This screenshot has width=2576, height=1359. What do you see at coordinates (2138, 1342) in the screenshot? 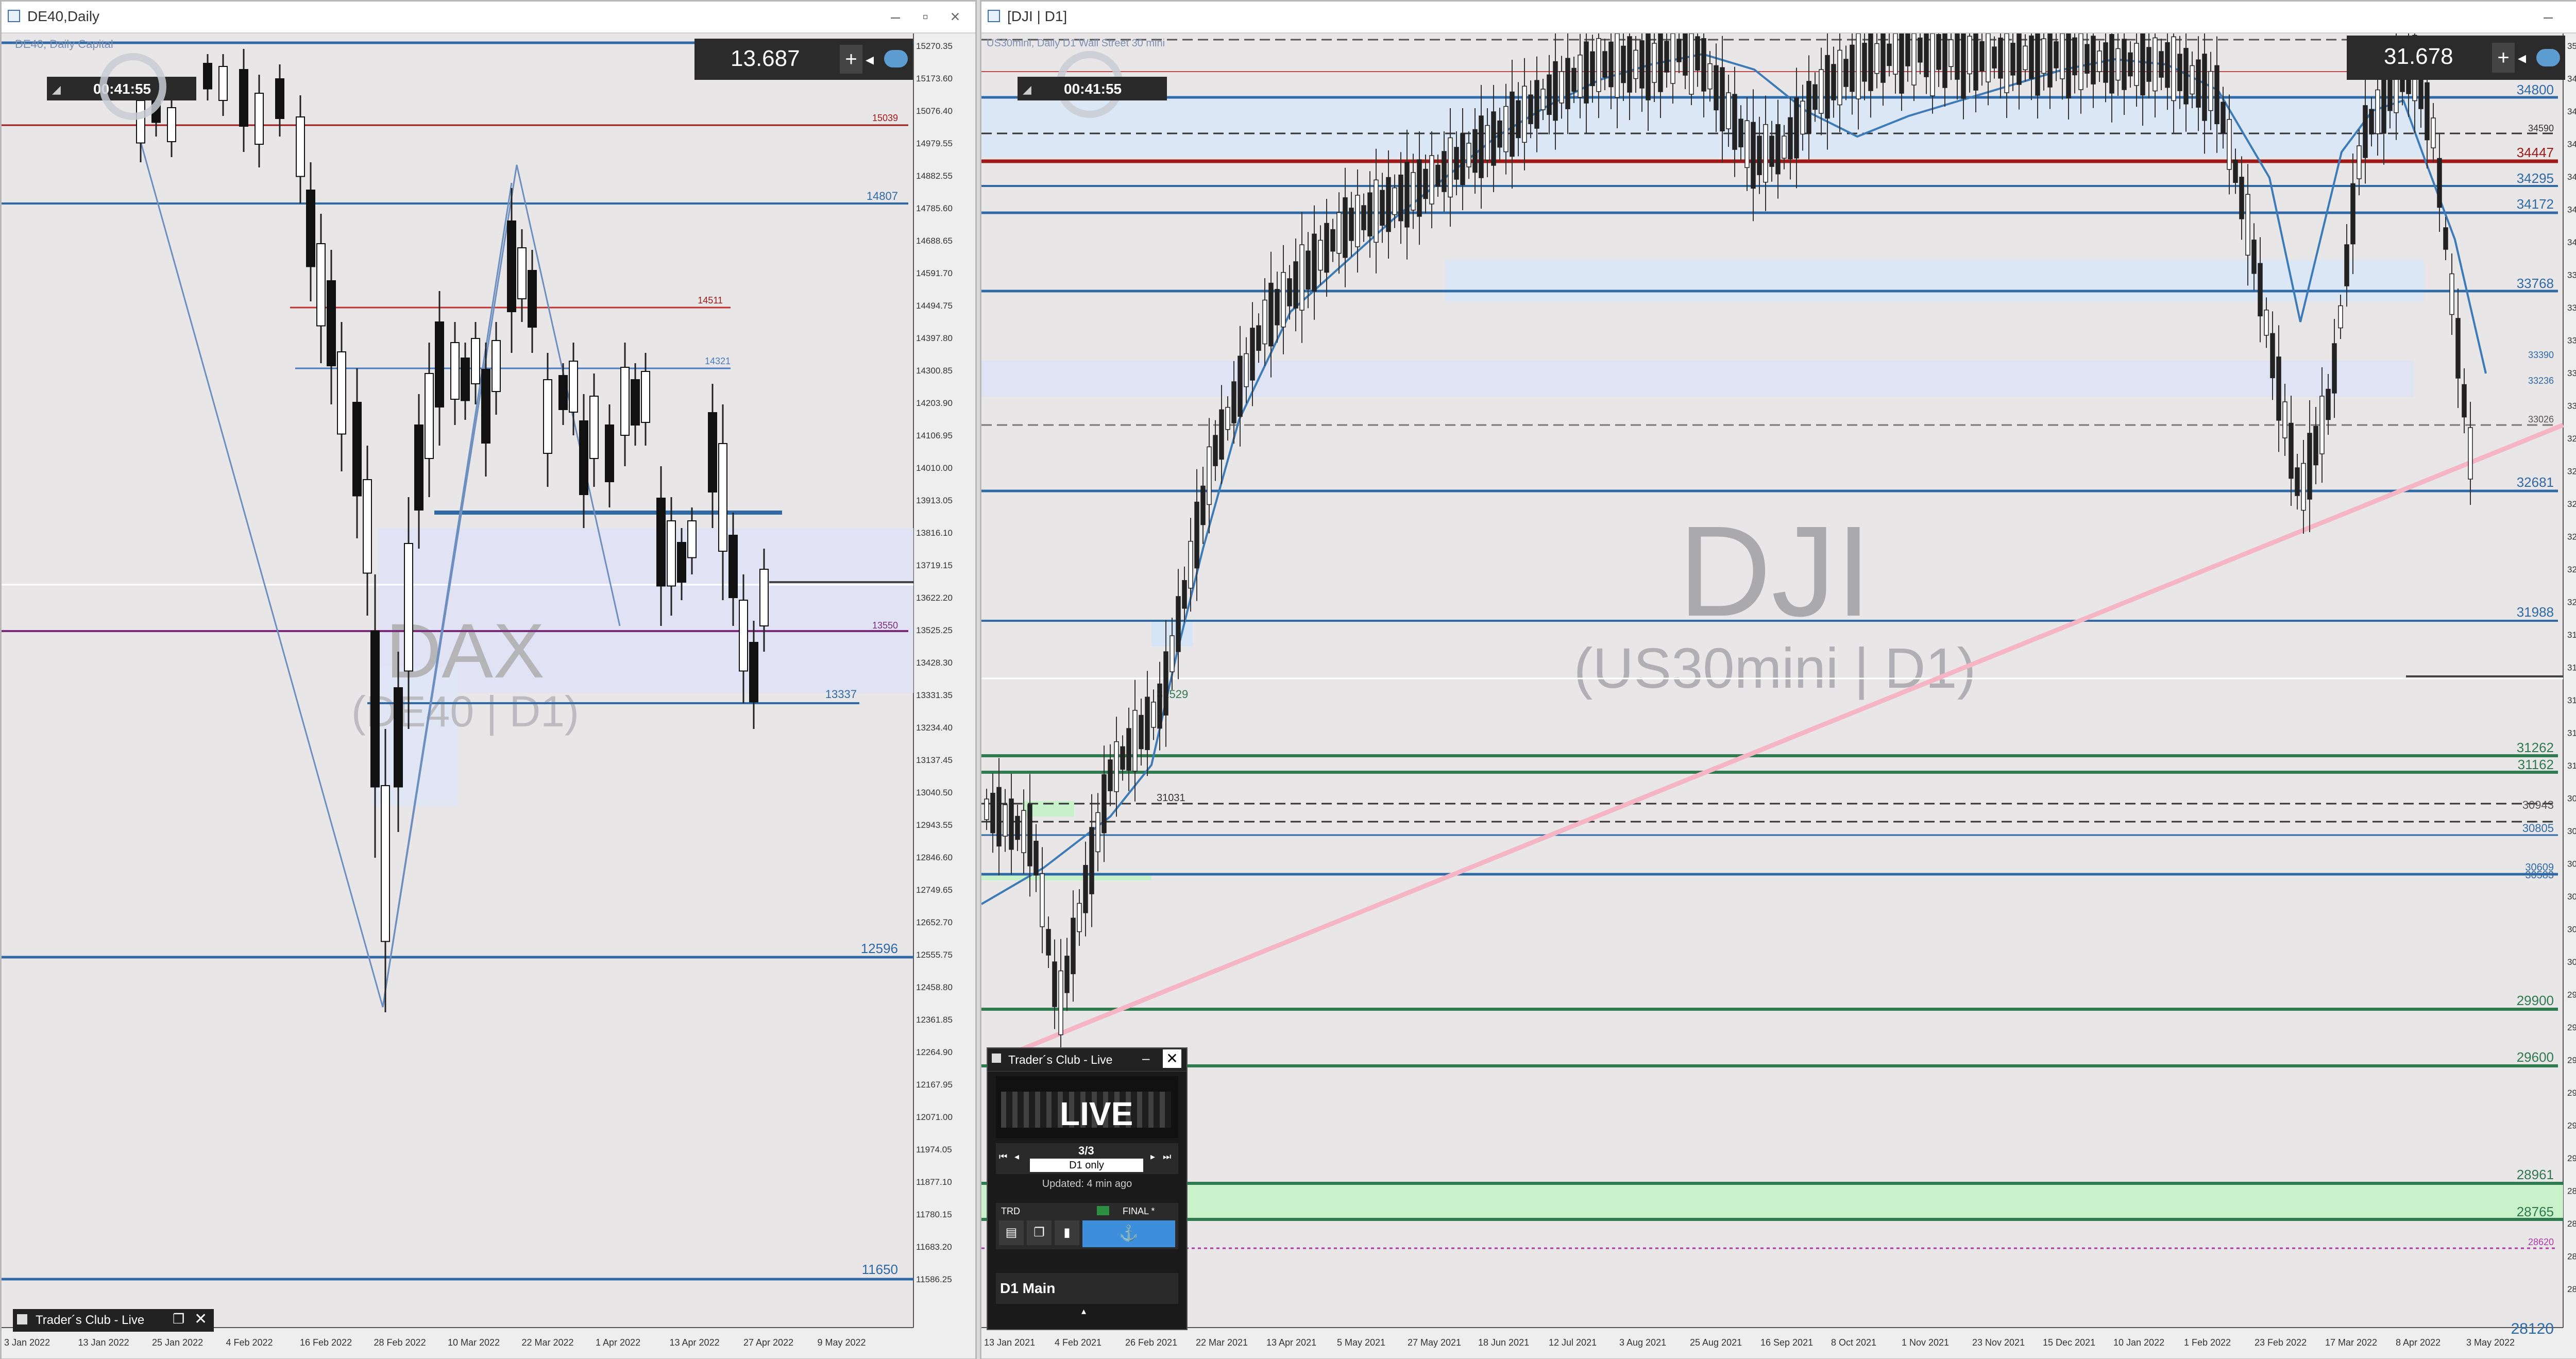
I see `date-axis-label: 10 Jan 2022` at bounding box center [2138, 1342].